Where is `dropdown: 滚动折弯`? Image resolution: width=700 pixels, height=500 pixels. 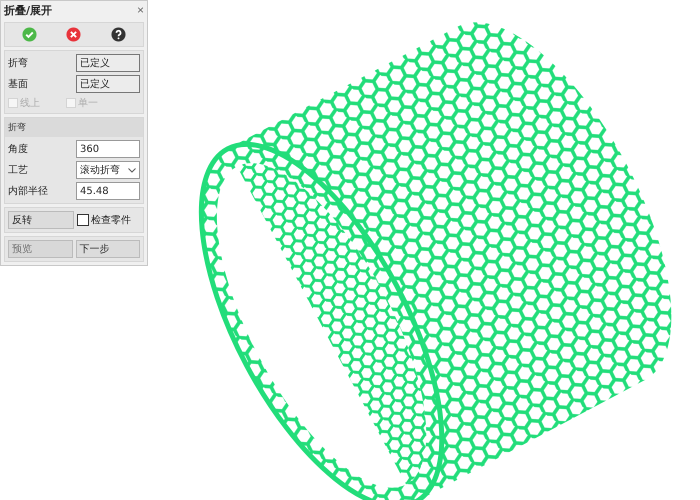 dropdown: 滚动折弯 is located at coordinates (108, 170).